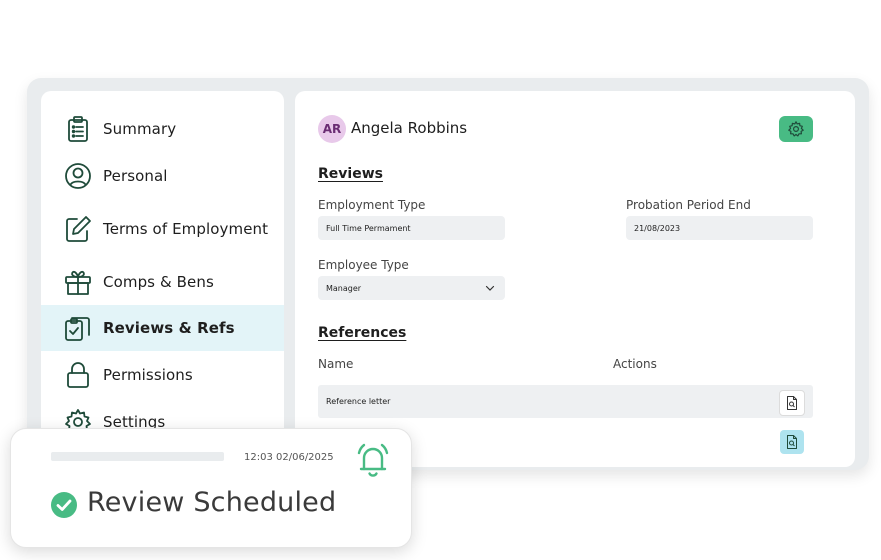 The height and width of the screenshot is (560, 881). Describe the element at coordinates (344, 288) in the screenshot. I see `employee-type-value: Manager` at that location.